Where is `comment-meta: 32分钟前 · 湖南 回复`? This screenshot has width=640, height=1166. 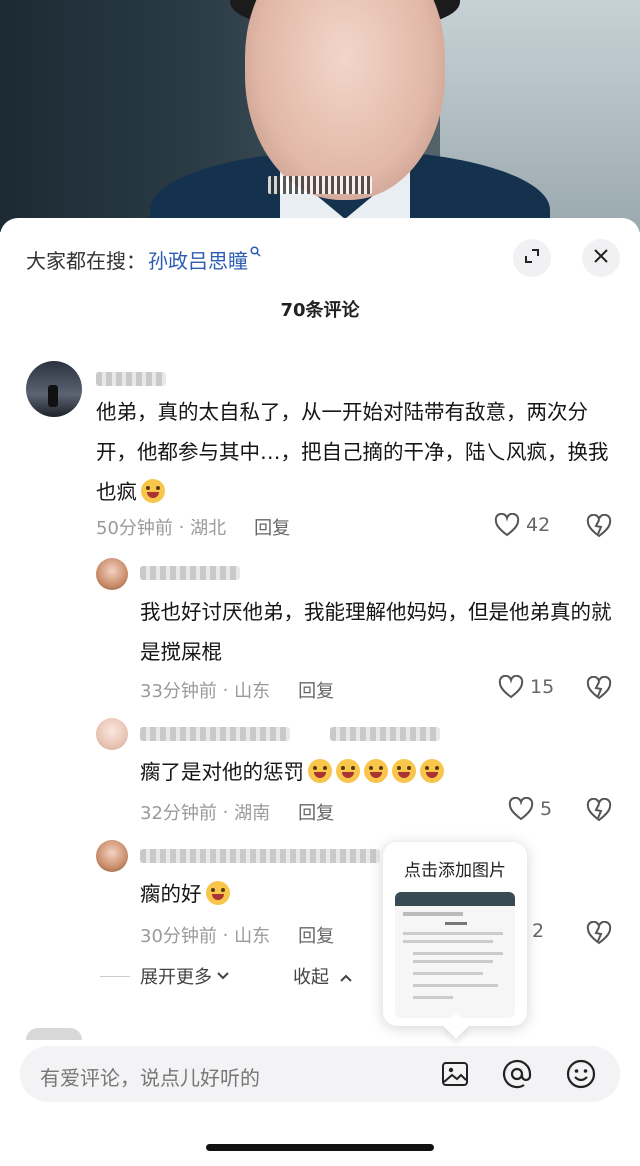
comment-meta: 32分钟前 · 湖南 回复 is located at coordinates (237, 812).